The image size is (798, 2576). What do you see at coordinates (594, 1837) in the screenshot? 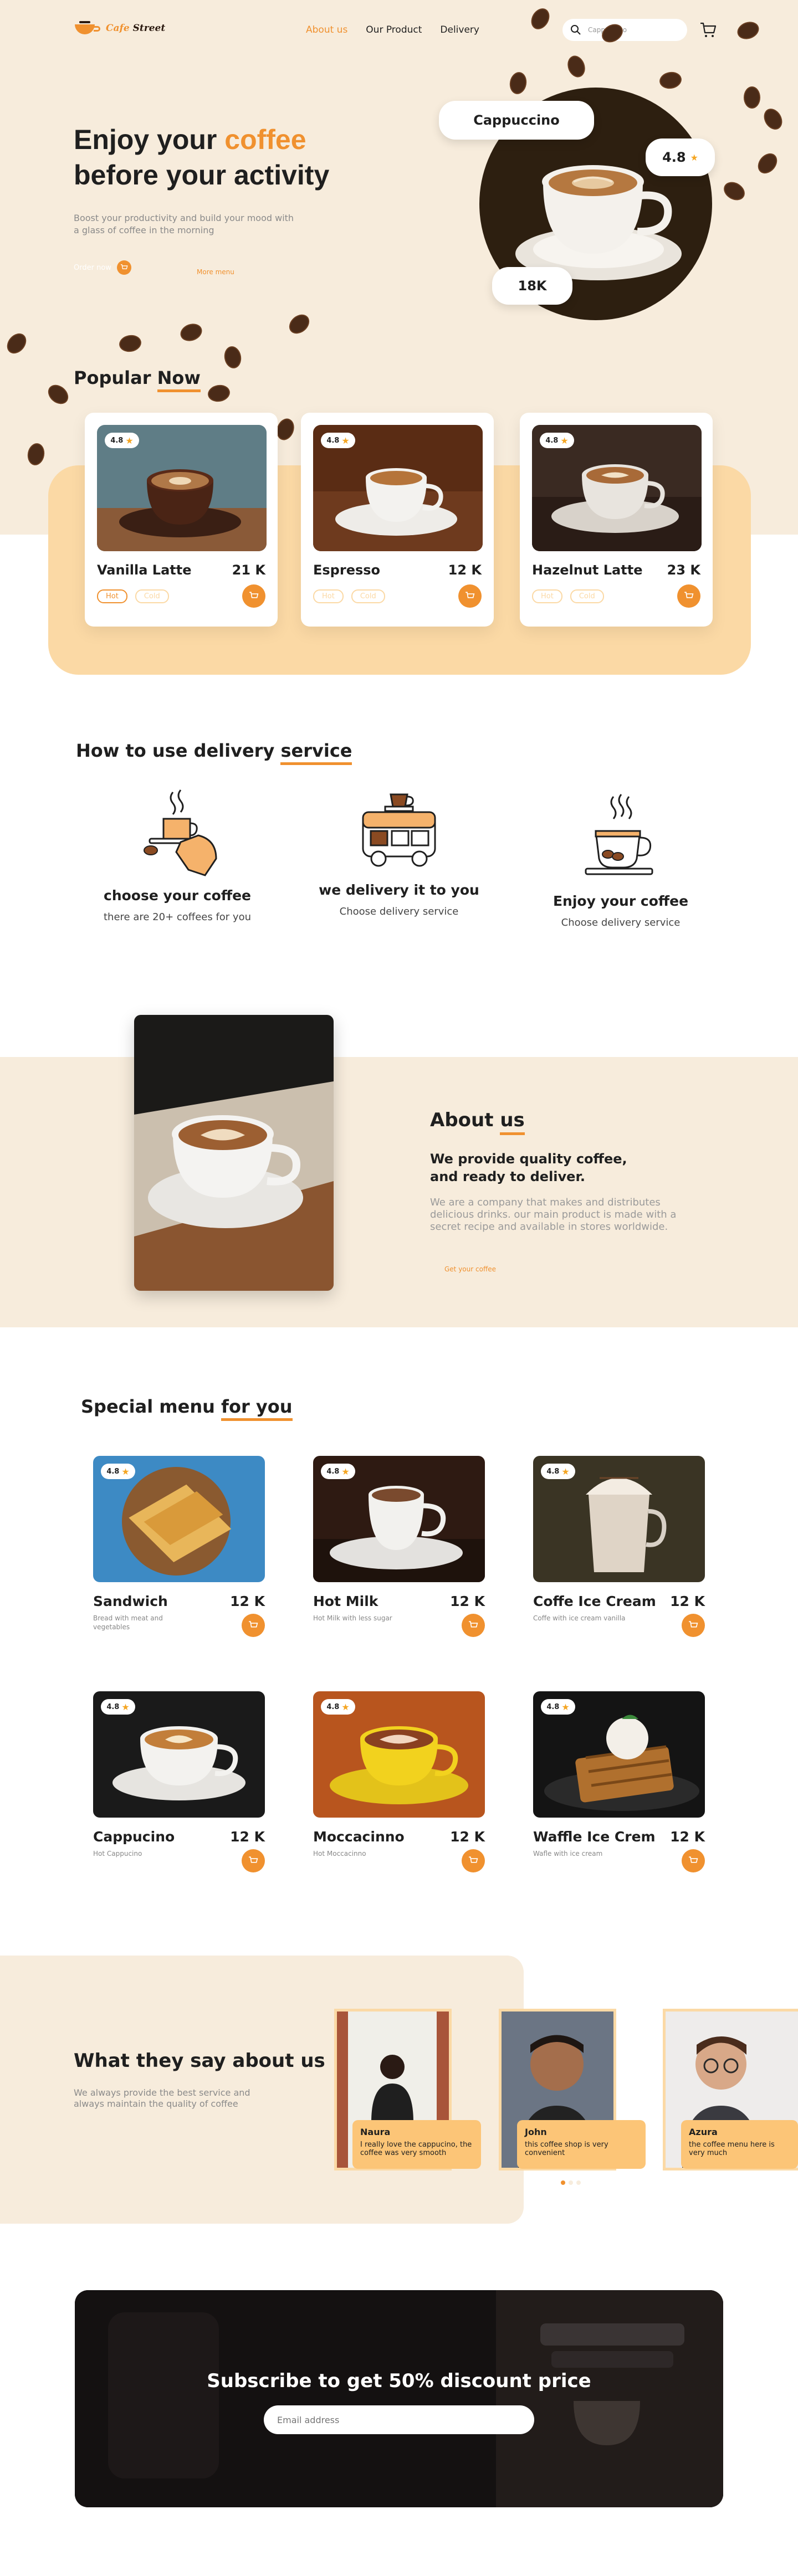
I see `menu-name: Waffle Ice Crem` at bounding box center [594, 1837].